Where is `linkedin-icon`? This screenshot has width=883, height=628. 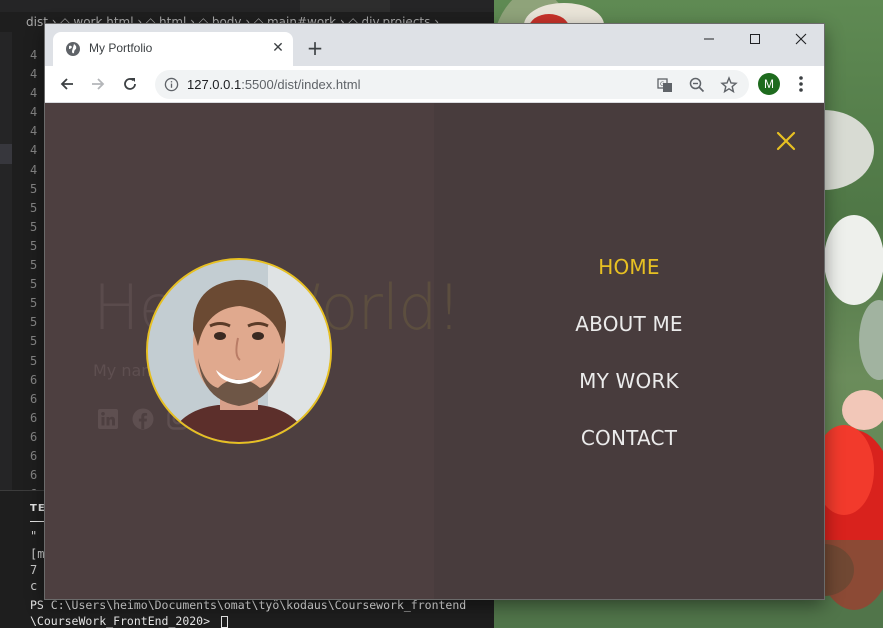 linkedin-icon is located at coordinates (108, 419).